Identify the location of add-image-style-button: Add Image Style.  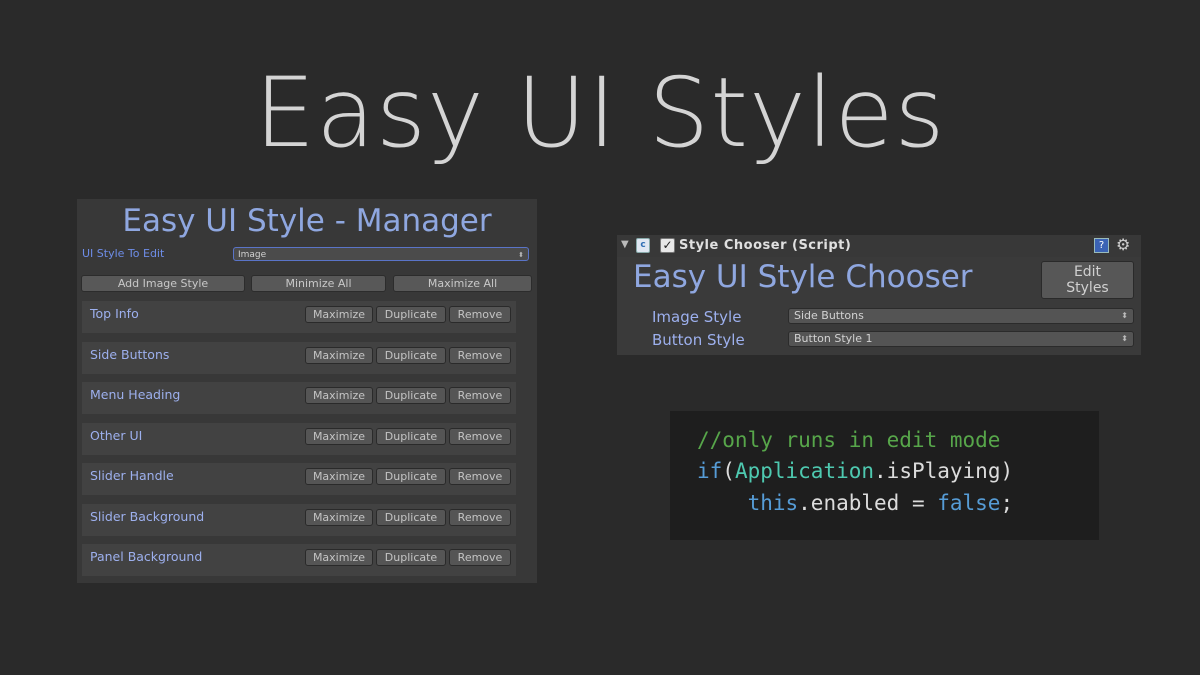
(163, 283).